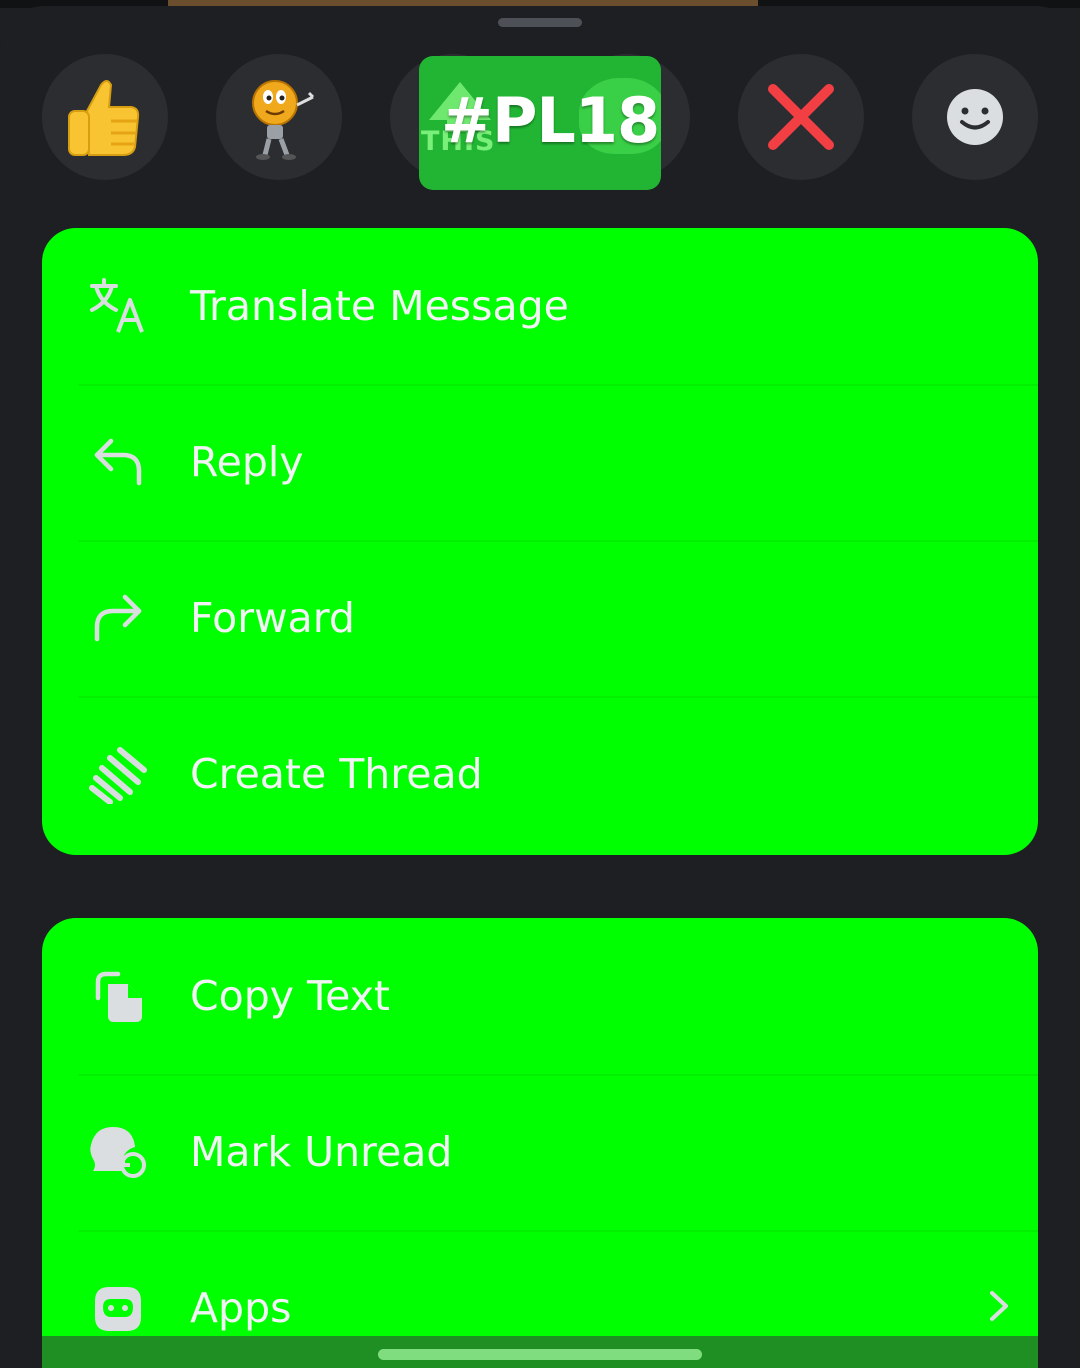 The width and height of the screenshot is (1080, 1368). I want to click on menu-item-translate-message: Translate Message, so click(540, 306).